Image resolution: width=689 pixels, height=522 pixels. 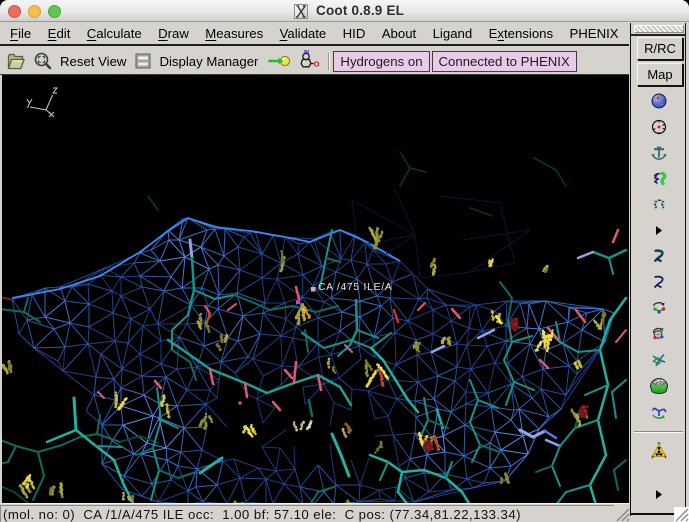 I want to click on svg-text: O, so click(x=316, y=63).